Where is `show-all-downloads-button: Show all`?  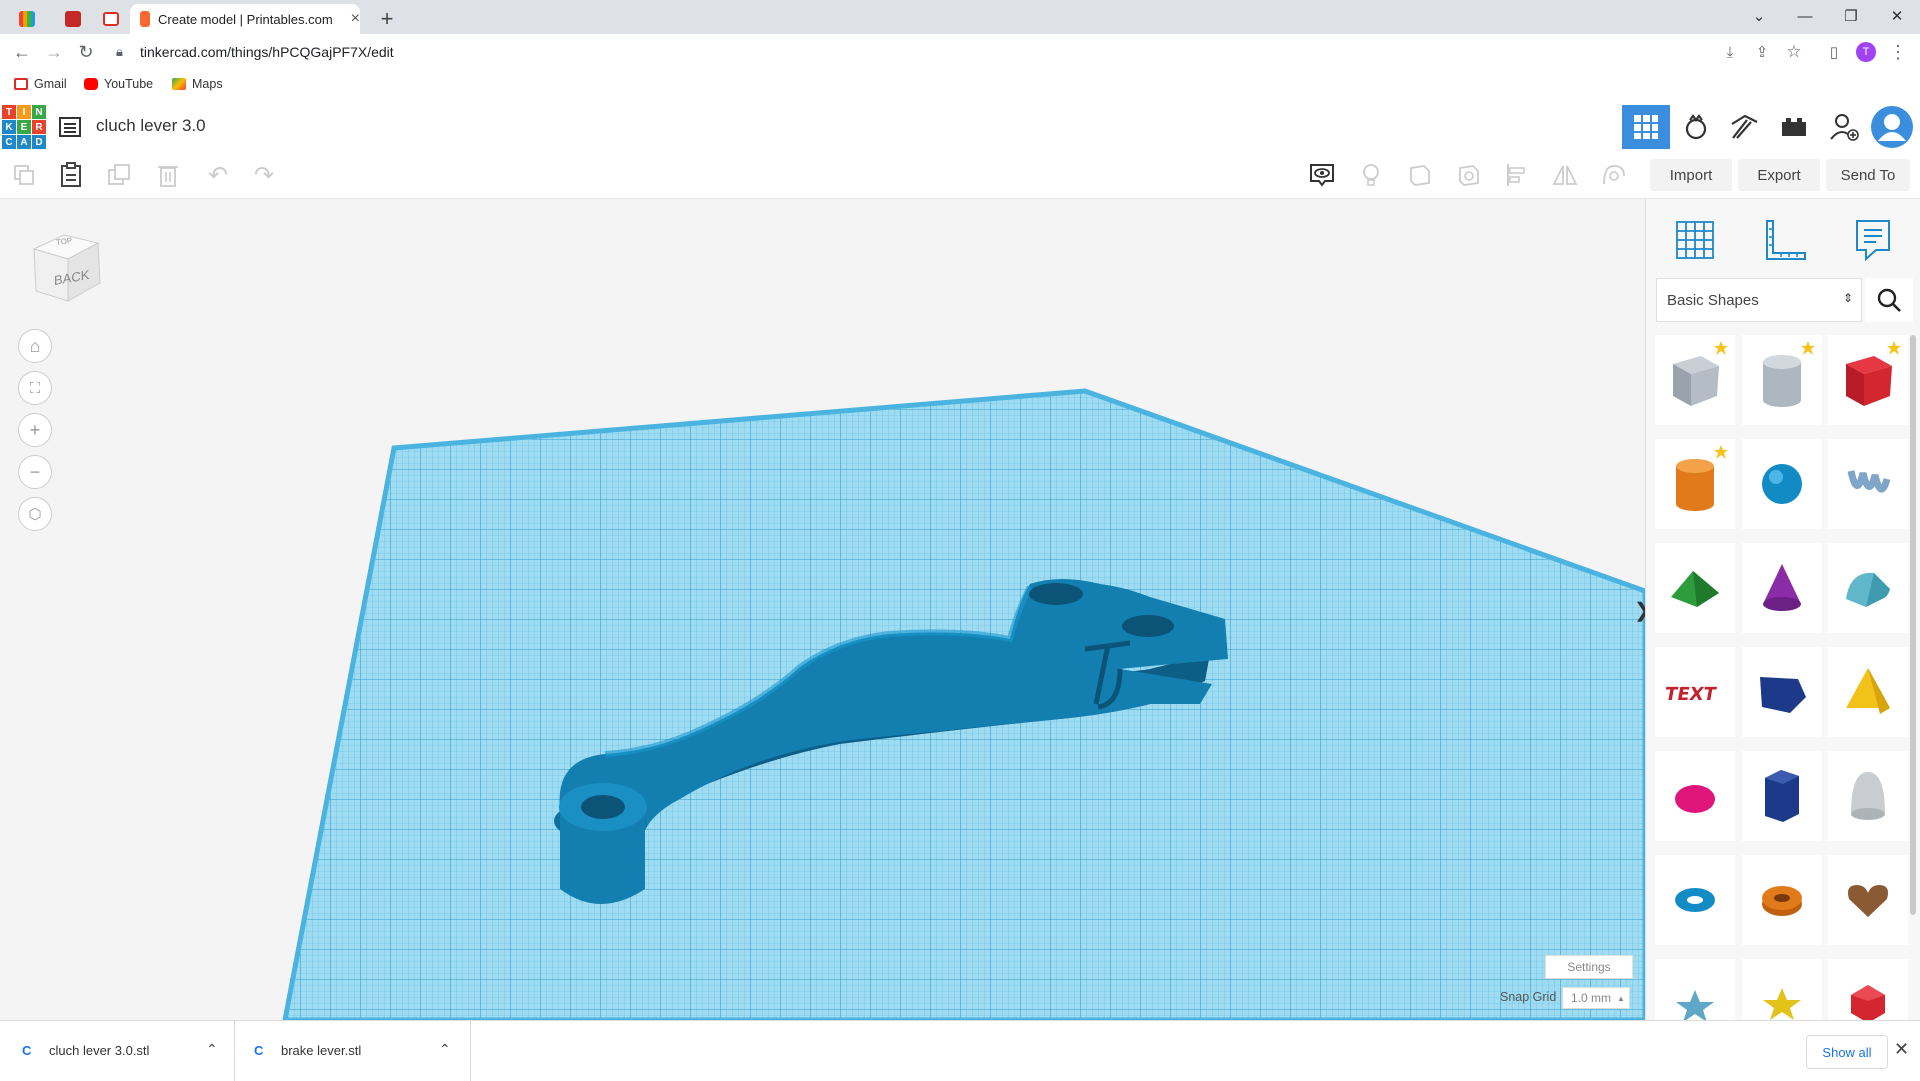
show-all-downloads-button: Show all is located at coordinates (1847, 1052).